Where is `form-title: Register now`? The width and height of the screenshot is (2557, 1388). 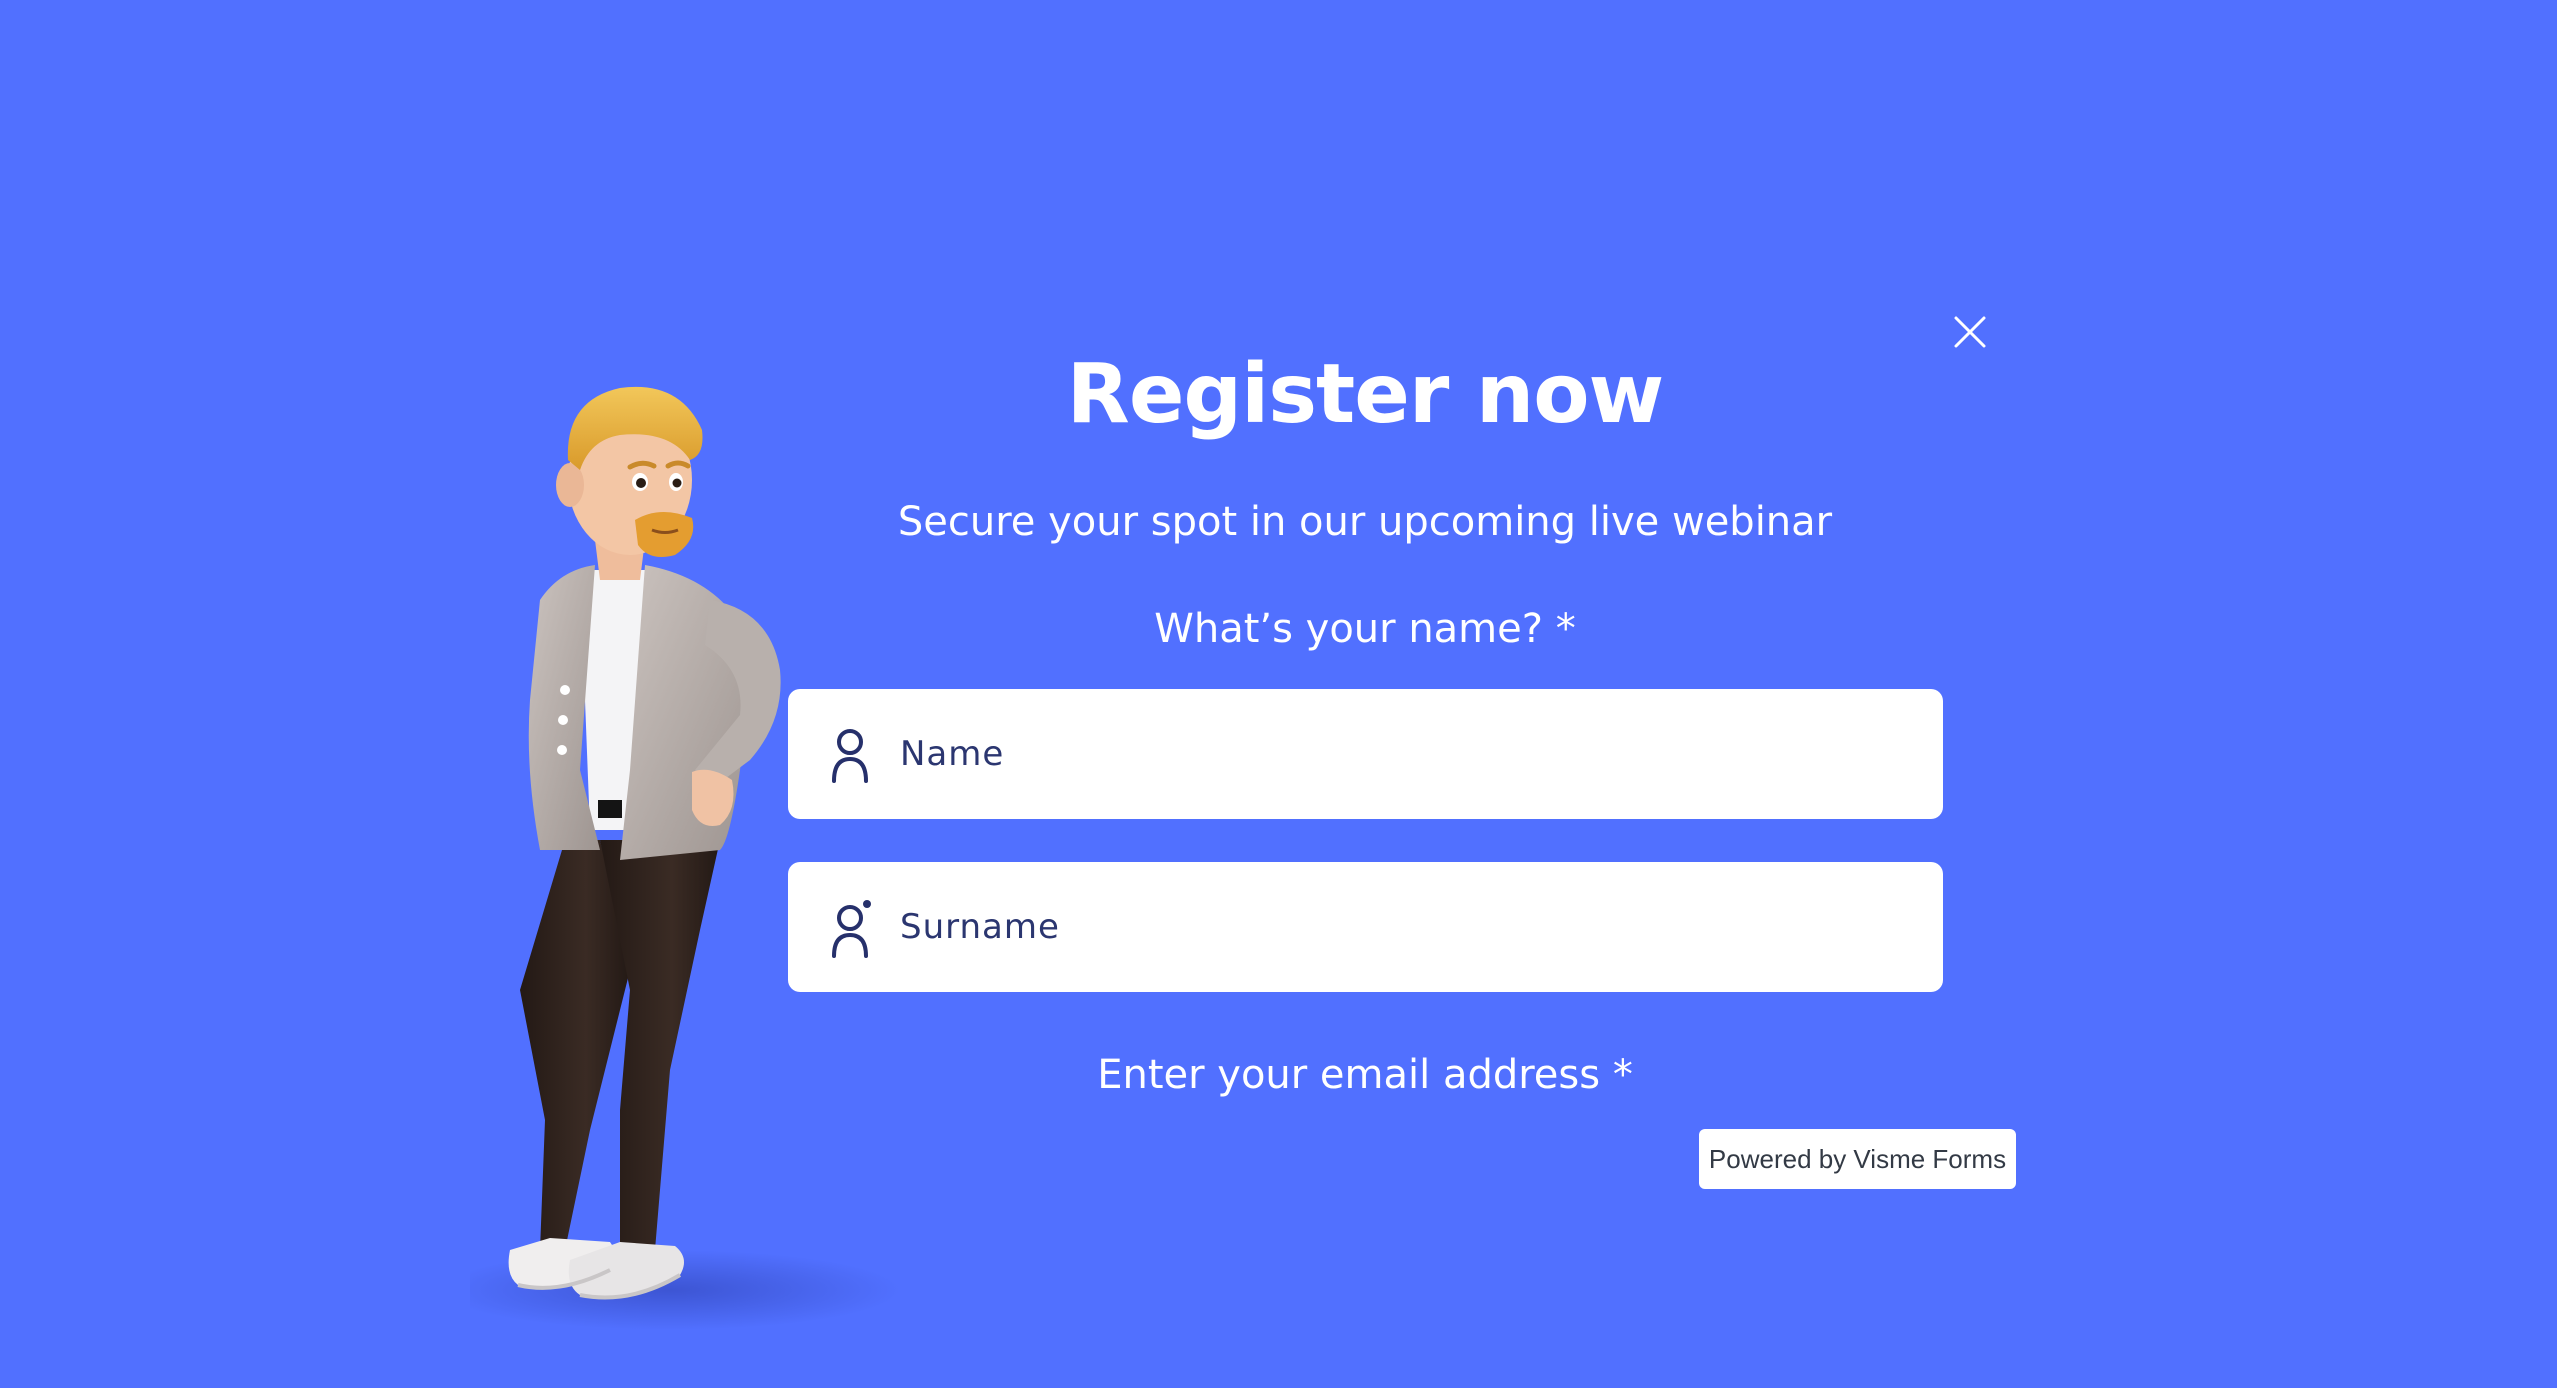 form-title: Register now is located at coordinates (1365, 394).